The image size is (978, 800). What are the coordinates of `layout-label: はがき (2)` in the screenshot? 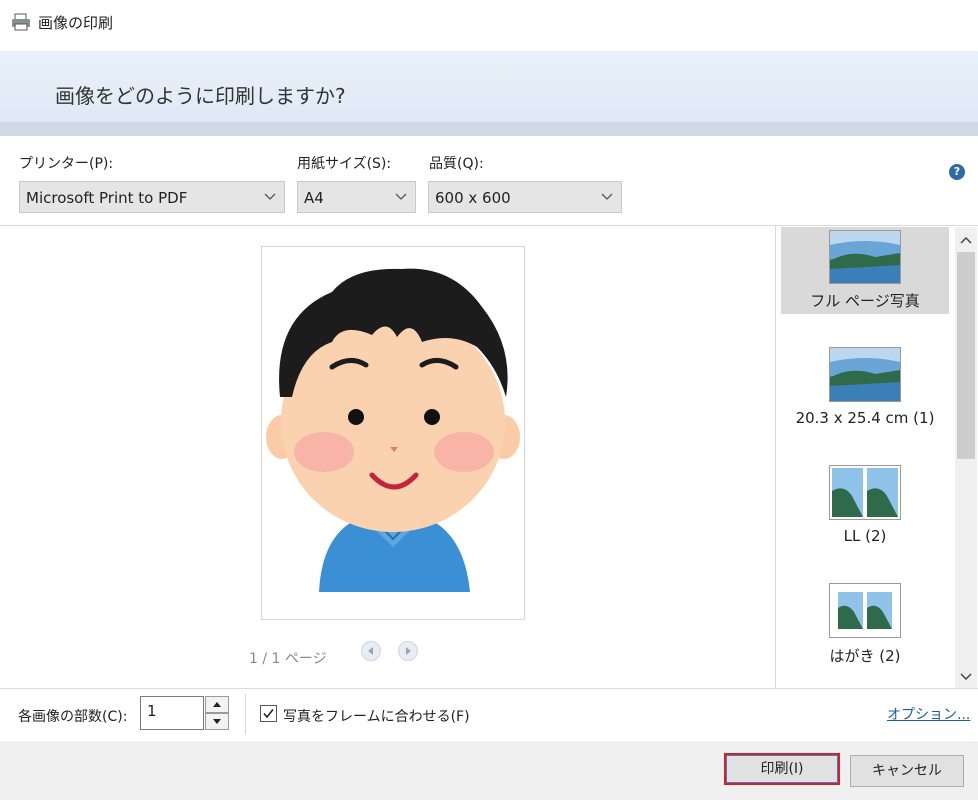 It's located at (865, 656).